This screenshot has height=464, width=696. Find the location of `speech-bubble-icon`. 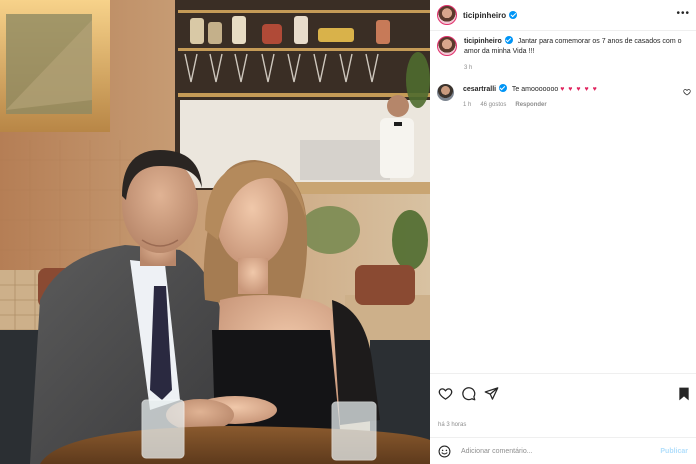

speech-bubble-icon is located at coordinates (468, 393).